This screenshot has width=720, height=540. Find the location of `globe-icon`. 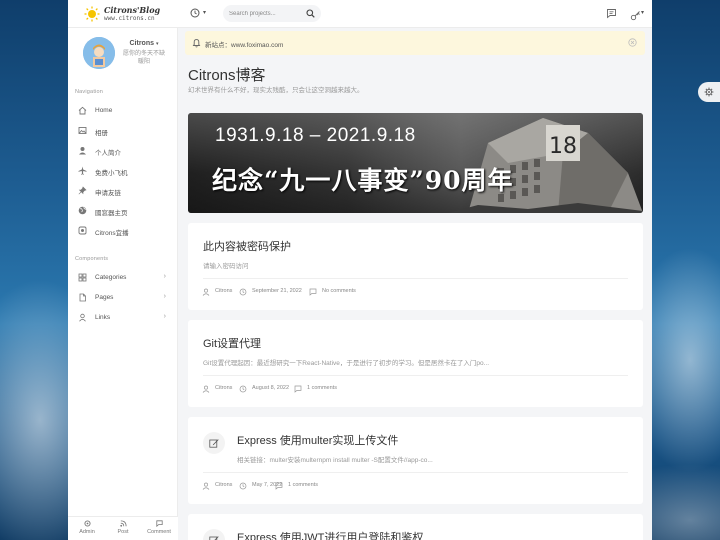

globe-icon is located at coordinates (82, 210).